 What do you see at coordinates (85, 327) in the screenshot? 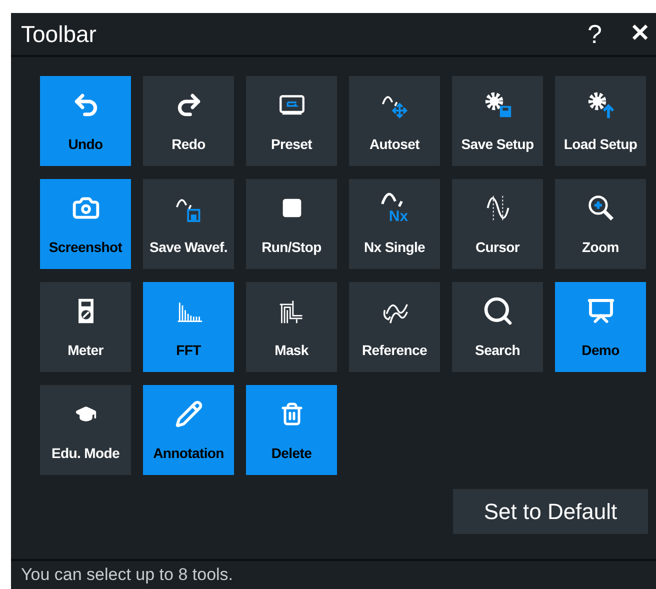
I see `tool-tile: Meter` at bounding box center [85, 327].